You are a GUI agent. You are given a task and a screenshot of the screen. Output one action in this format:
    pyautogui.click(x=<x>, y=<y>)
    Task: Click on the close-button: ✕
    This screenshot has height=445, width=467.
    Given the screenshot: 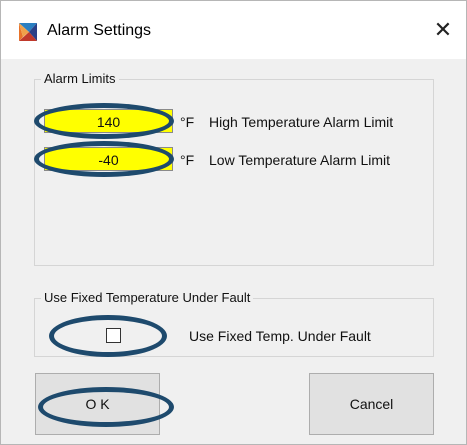 What is the action you would take?
    pyautogui.click(x=443, y=30)
    